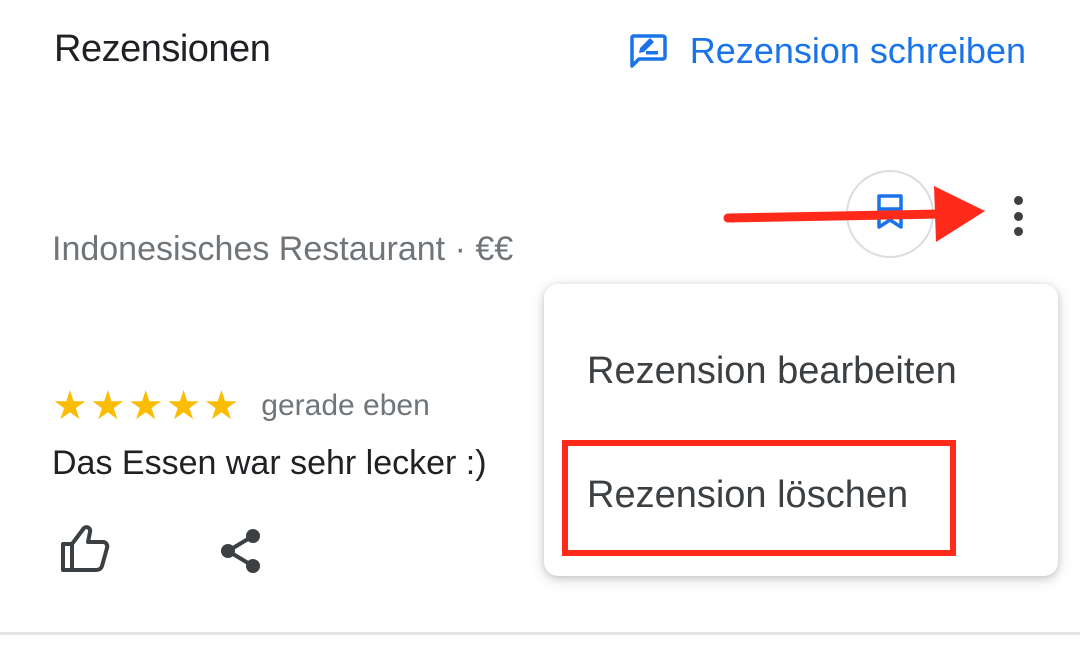 This screenshot has height=650, width=1080. I want to click on like-button, so click(85, 549).